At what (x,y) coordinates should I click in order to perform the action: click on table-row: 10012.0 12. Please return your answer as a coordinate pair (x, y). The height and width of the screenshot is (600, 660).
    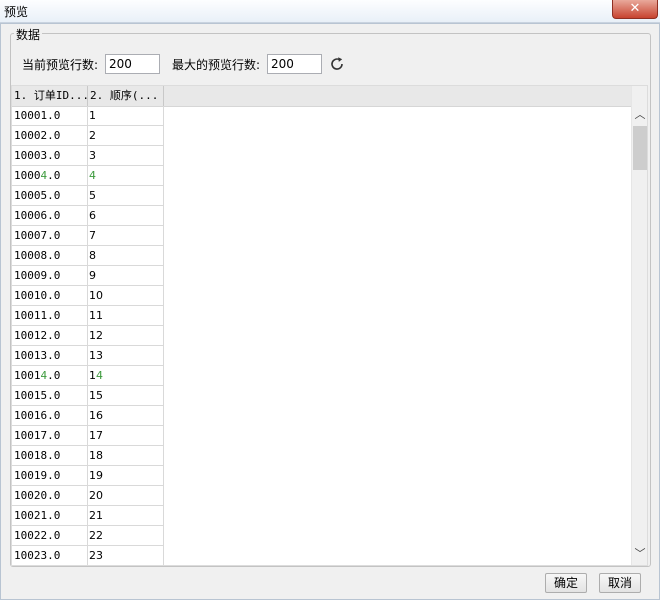
    Looking at the image, I should click on (88, 336).